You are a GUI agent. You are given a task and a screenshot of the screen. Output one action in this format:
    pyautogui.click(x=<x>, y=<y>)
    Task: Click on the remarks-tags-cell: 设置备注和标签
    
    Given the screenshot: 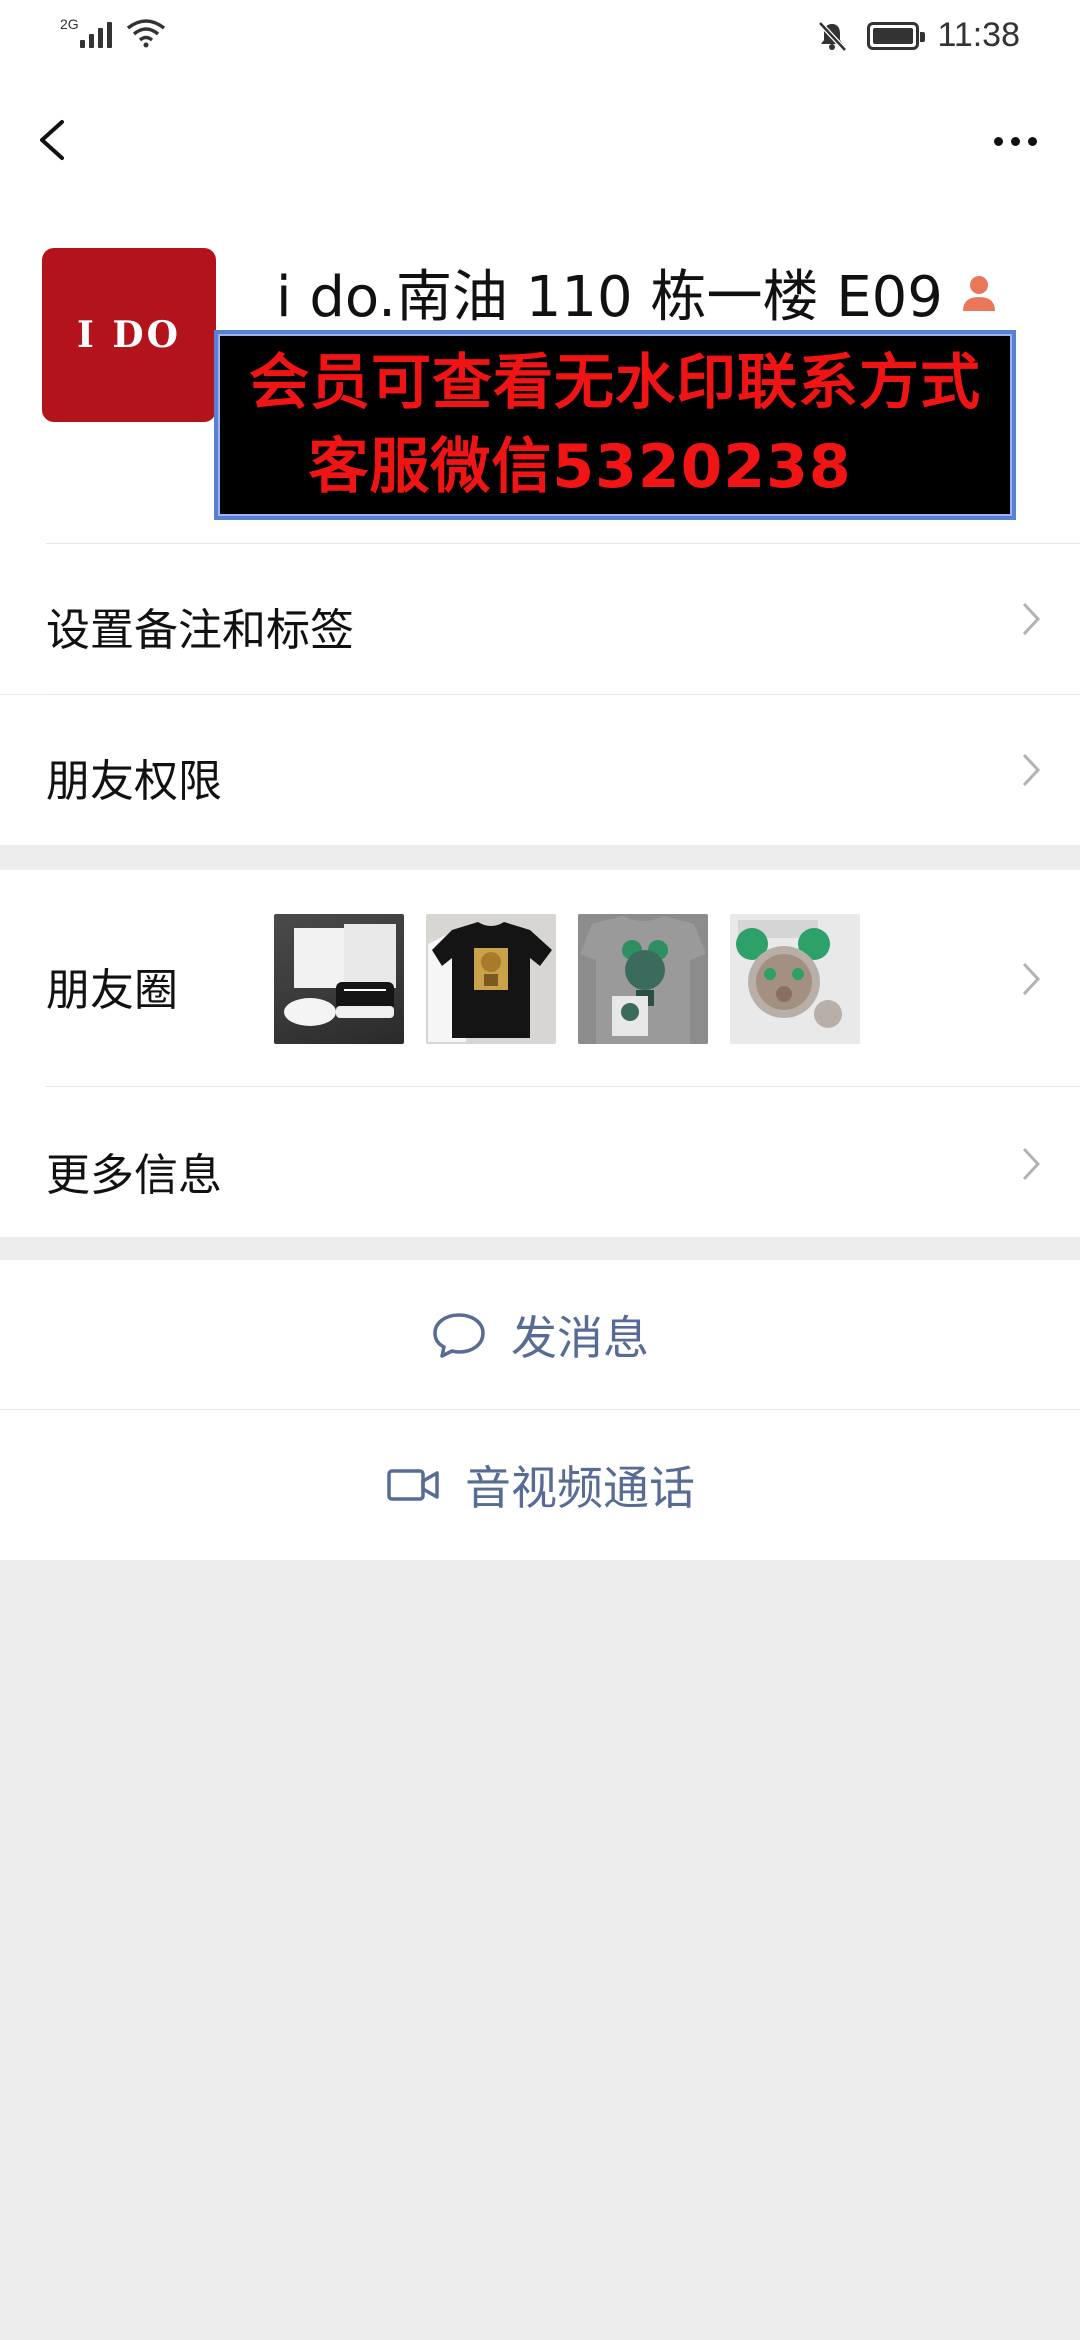 What is the action you would take?
    pyautogui.click(x=540, y=619)
    